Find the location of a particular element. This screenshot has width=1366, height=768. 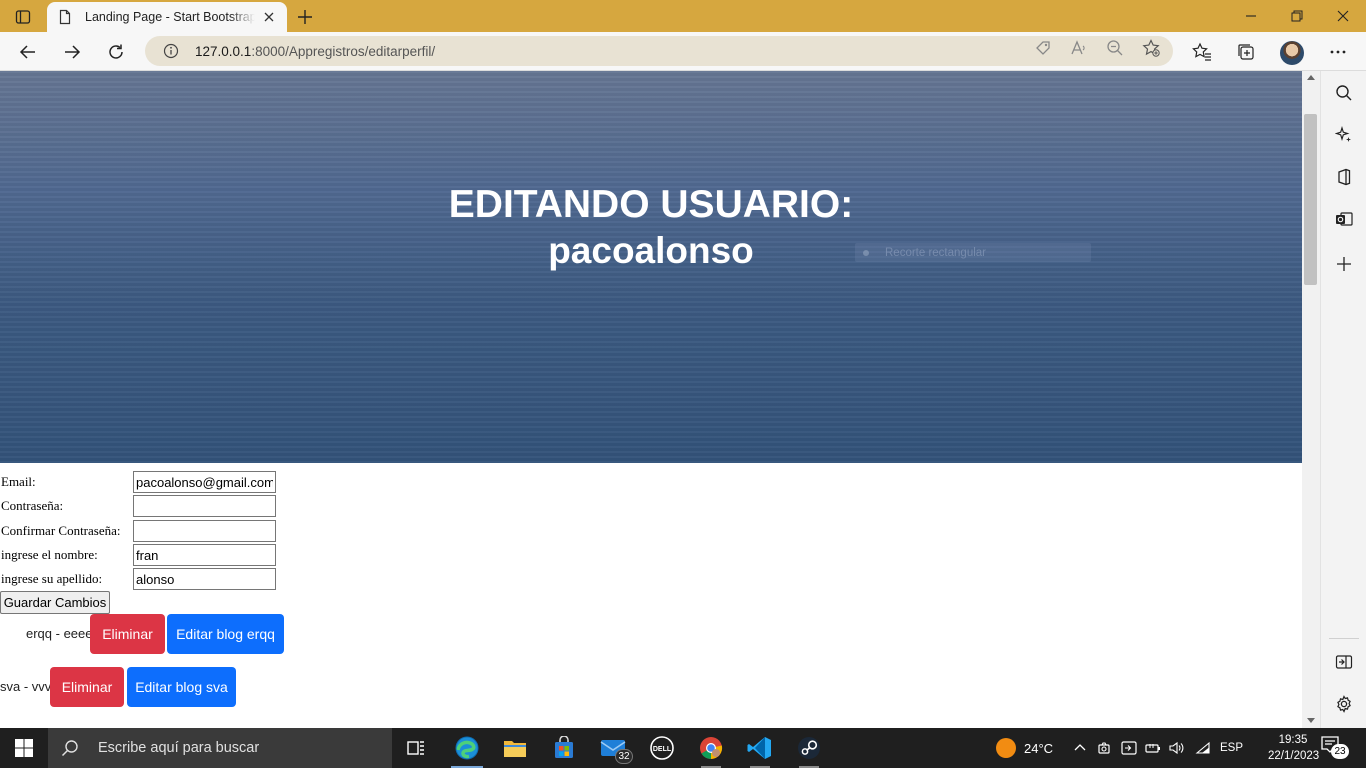

sun-icon is located at coordinates (1006, 748).